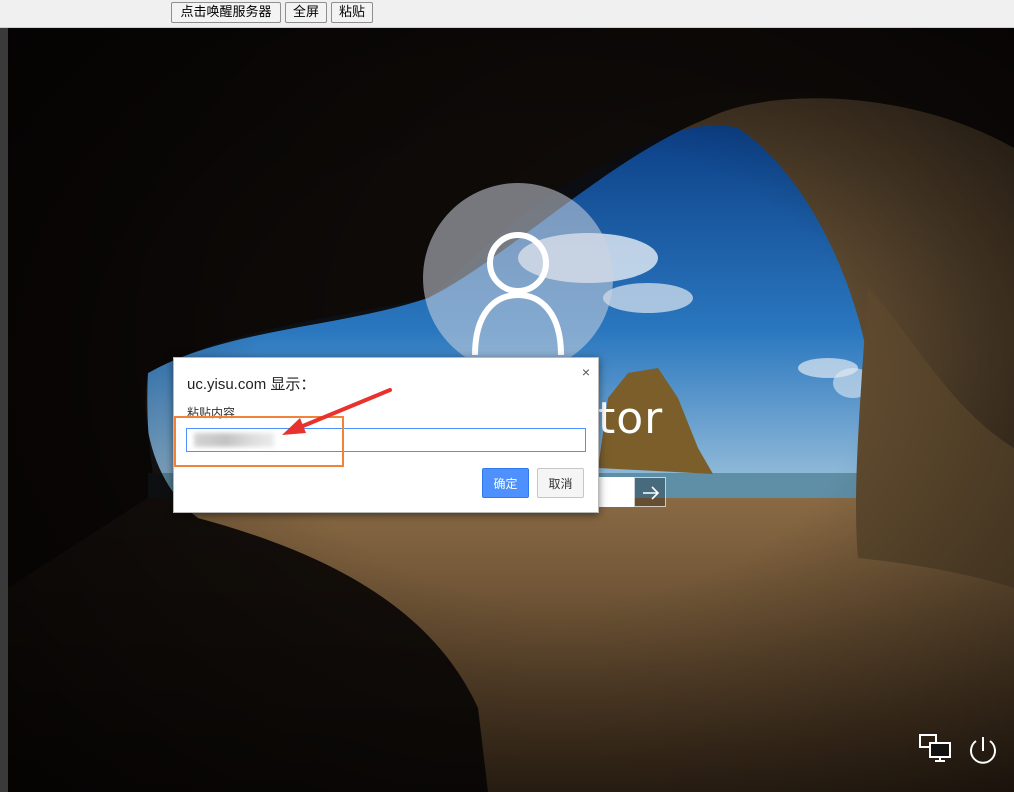 Image resolution: width=1014 pixels, height=792 pixels. Describe the element at coordinates (935, 748) in the screenshot. I see `network-icon` at that location.